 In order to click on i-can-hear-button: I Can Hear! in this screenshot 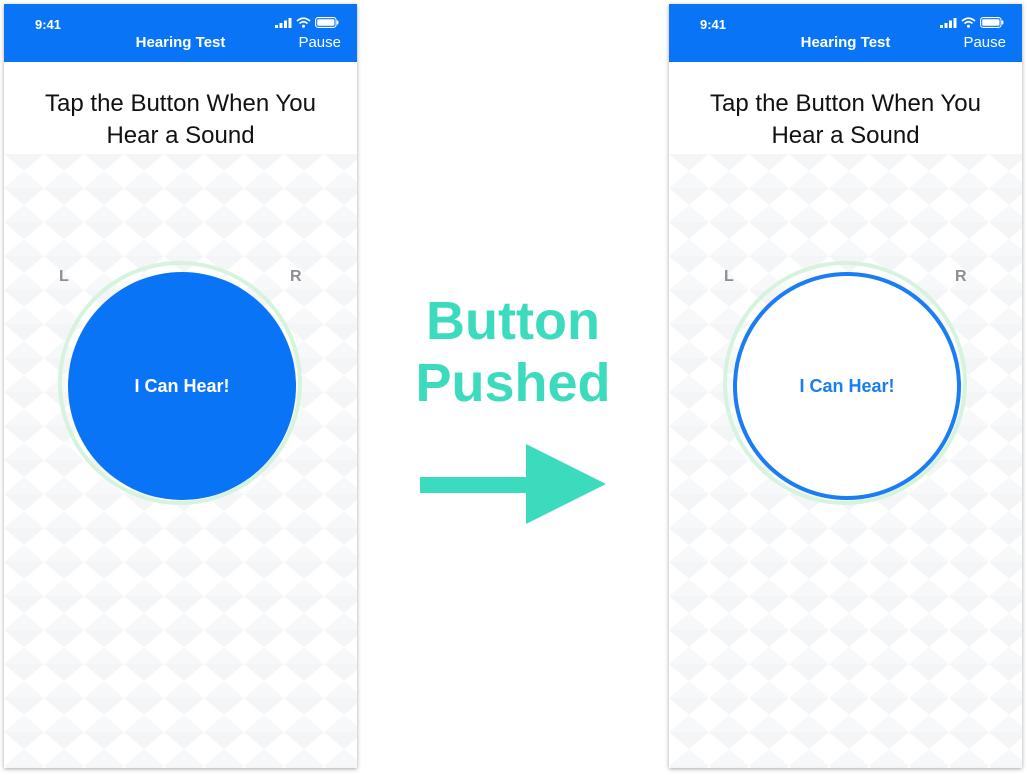, I will do `click(182, 386)`.